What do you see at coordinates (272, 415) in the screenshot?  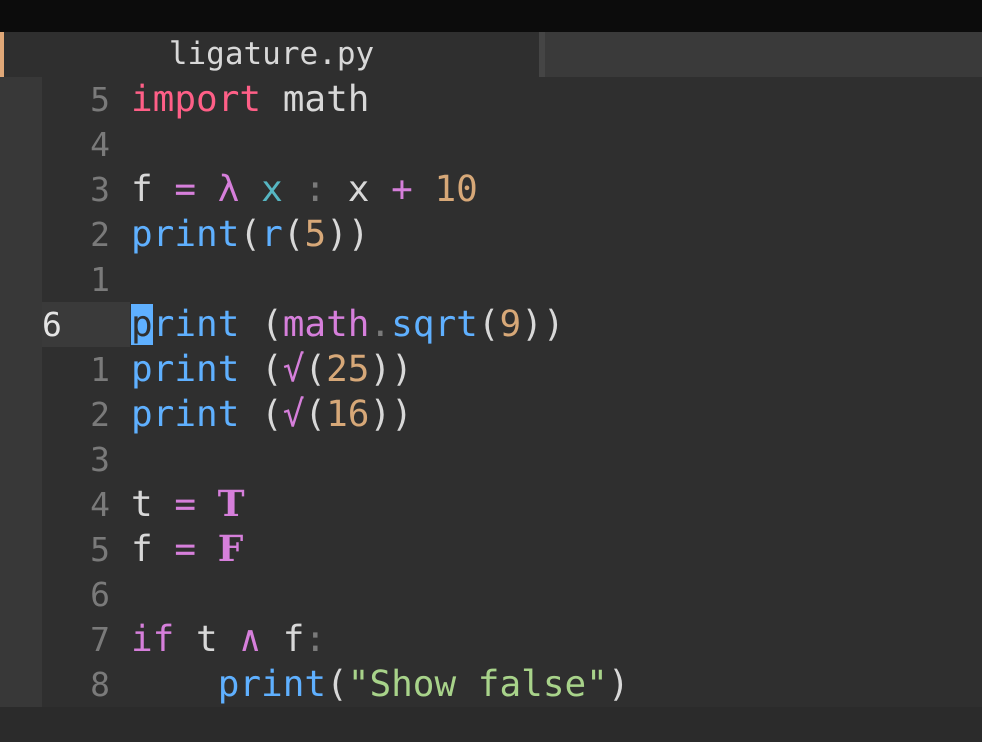 I see `code-line: print (√(16))` at bounding box center [272, 415].